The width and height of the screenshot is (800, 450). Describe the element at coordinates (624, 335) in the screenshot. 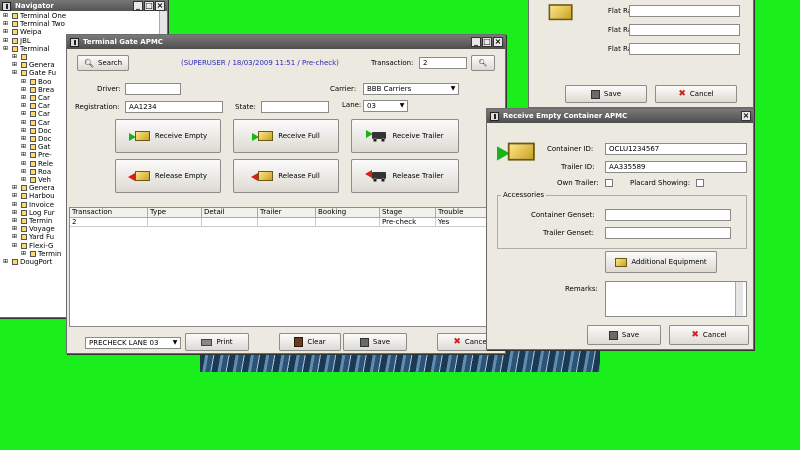

I see `receive-save-button: Save` at that location.